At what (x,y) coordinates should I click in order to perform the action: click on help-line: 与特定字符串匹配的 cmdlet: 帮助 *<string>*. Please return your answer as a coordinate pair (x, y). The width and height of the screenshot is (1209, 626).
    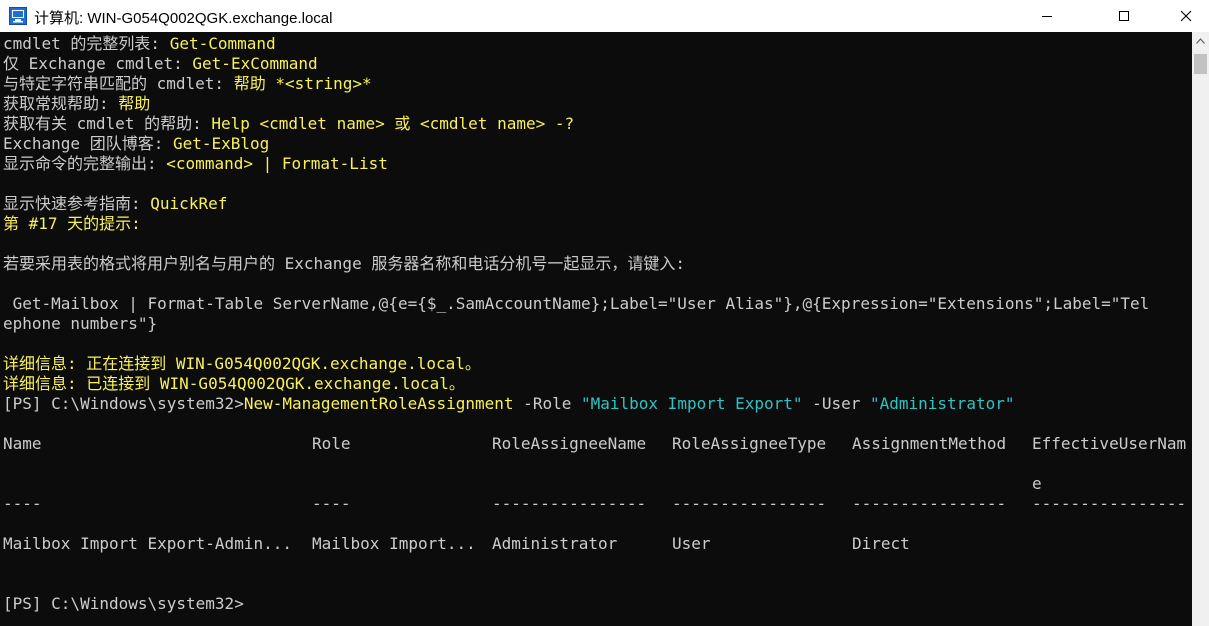
    Looking at the image, I should click on (187, 83).